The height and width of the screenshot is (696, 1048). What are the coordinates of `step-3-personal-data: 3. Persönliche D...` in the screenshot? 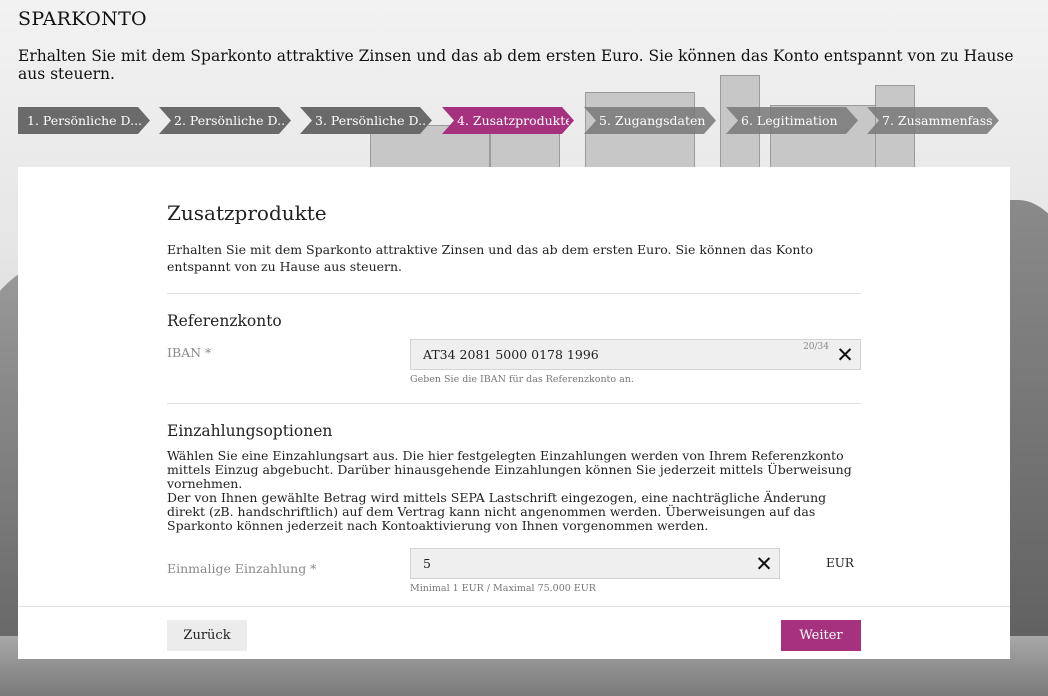 It's located at (366, 120).